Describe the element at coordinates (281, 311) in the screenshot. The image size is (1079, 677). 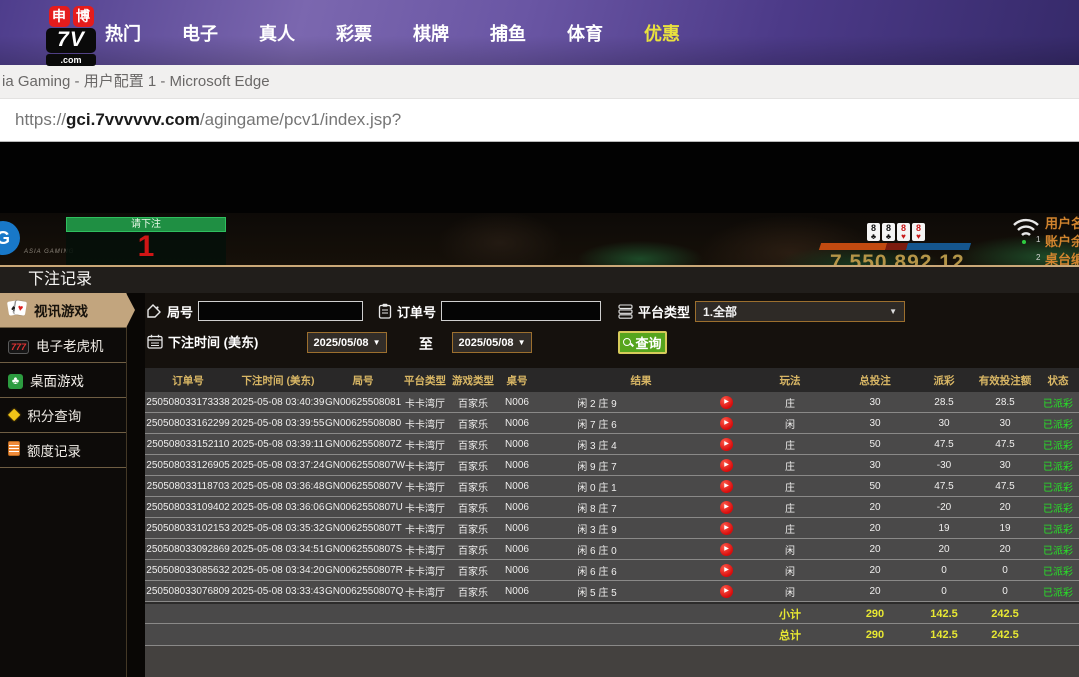
I see `round-input` at that location.